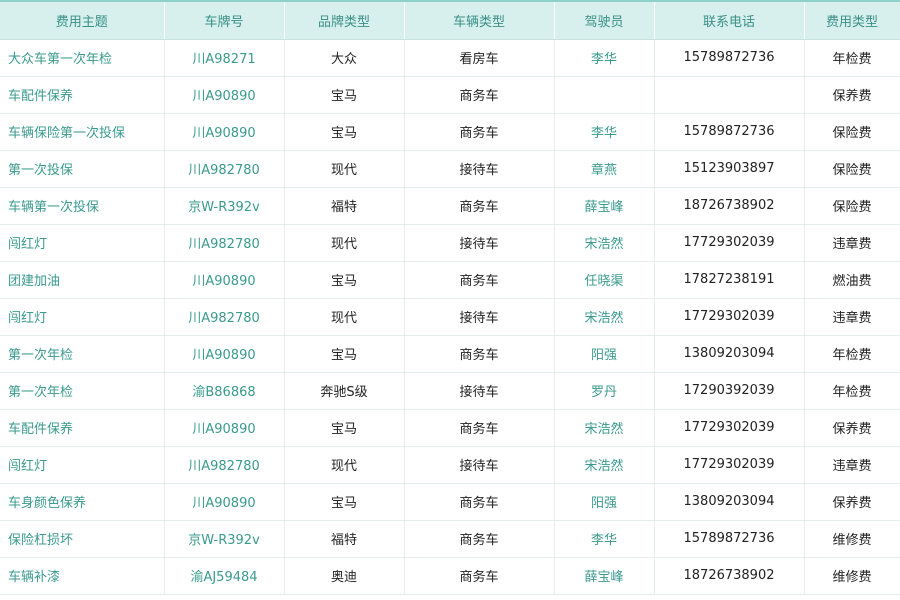 Image resolution: width=900 pixels, height=600 pixels. I want to click on table-row: 车配件保养 川A90890 宝马 商务车 宋浩然 17729302039 保养费, so click(450, 428).